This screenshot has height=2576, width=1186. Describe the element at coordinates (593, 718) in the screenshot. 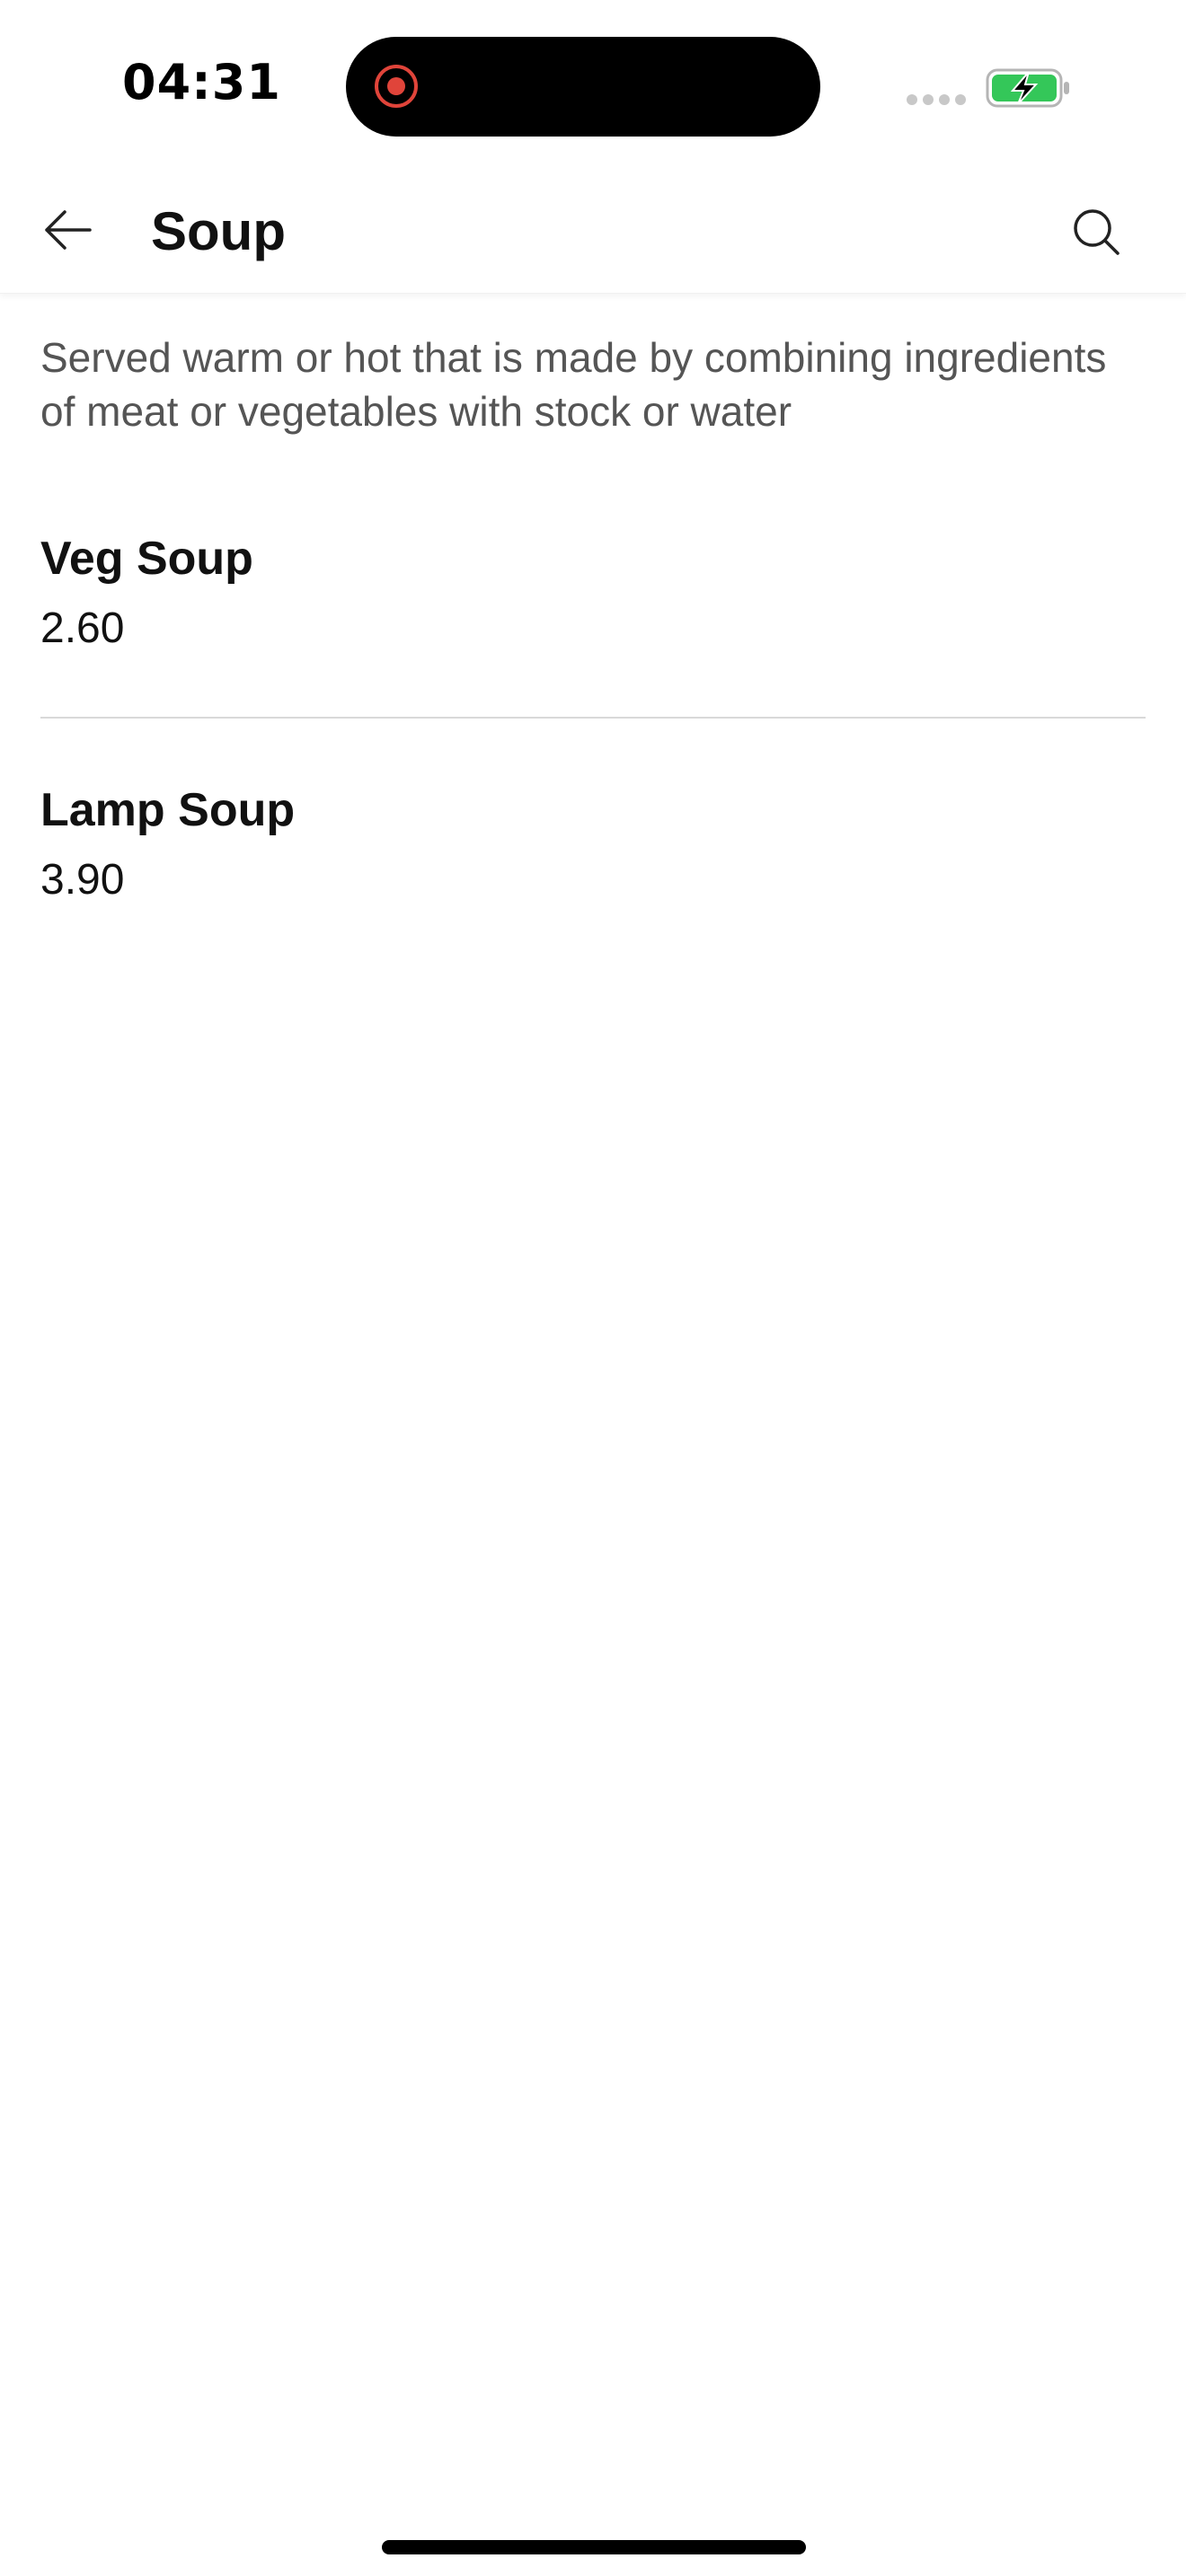

I see `item-divider` at that location.